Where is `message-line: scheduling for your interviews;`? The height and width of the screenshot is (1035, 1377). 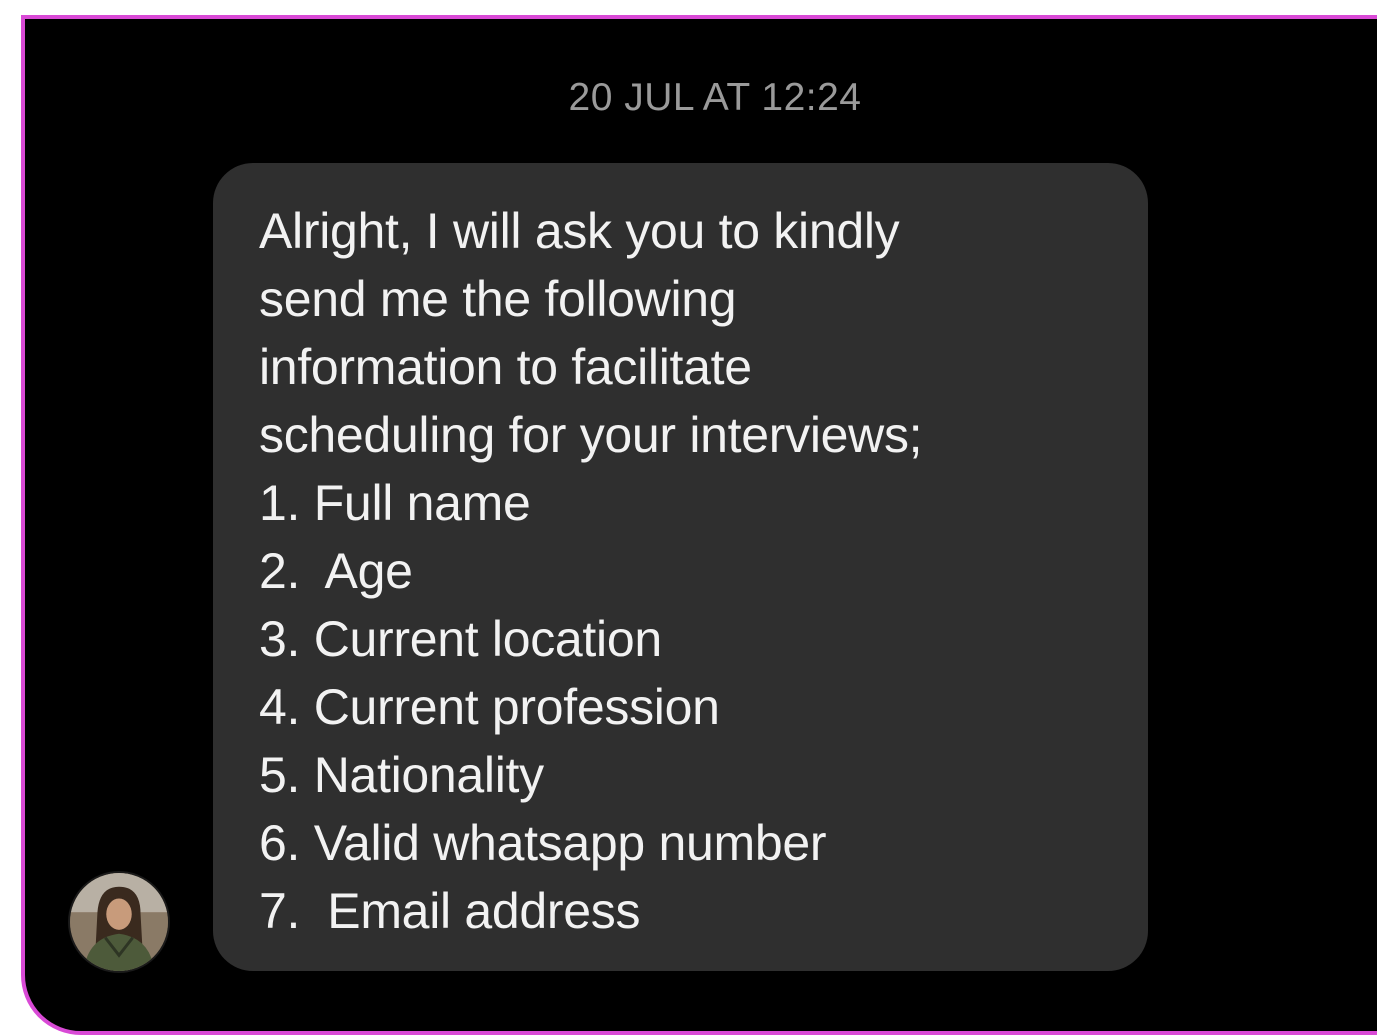 message-line: scheduling for your interviews; is located at coordinates (591, 435).